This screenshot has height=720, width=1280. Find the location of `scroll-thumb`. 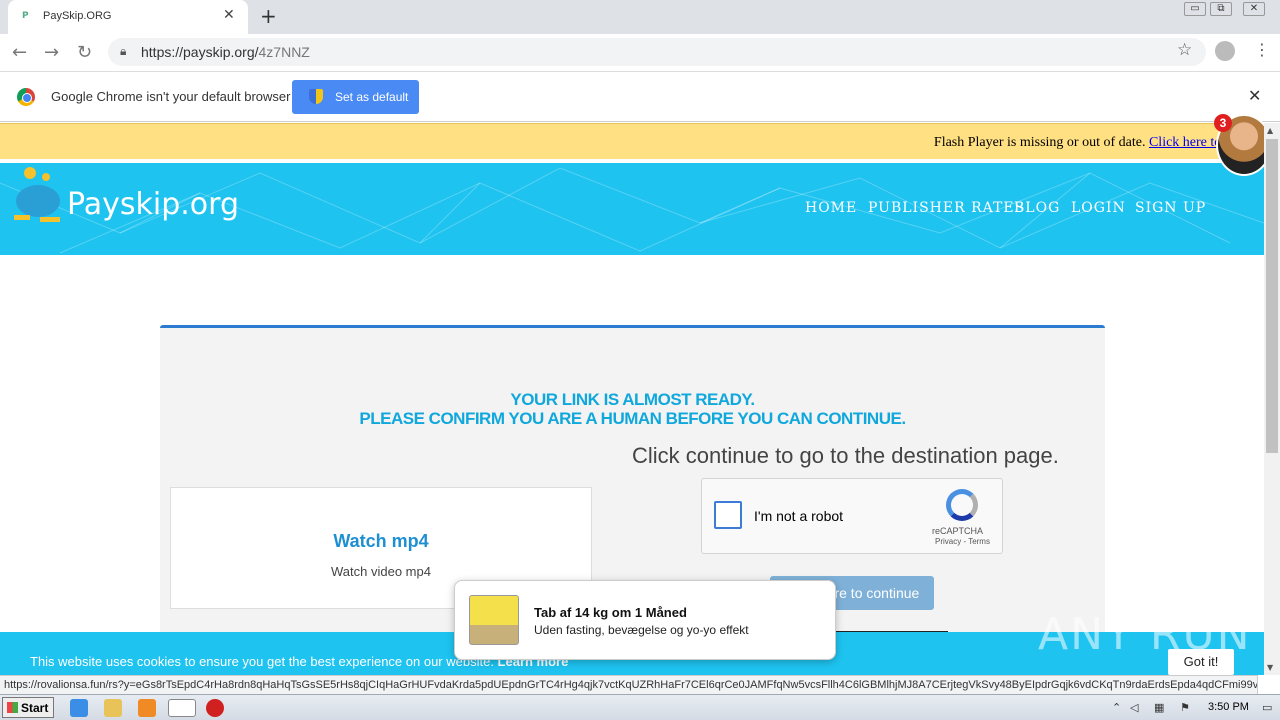

scroll-thumb is located at coordinates (1272, 296).